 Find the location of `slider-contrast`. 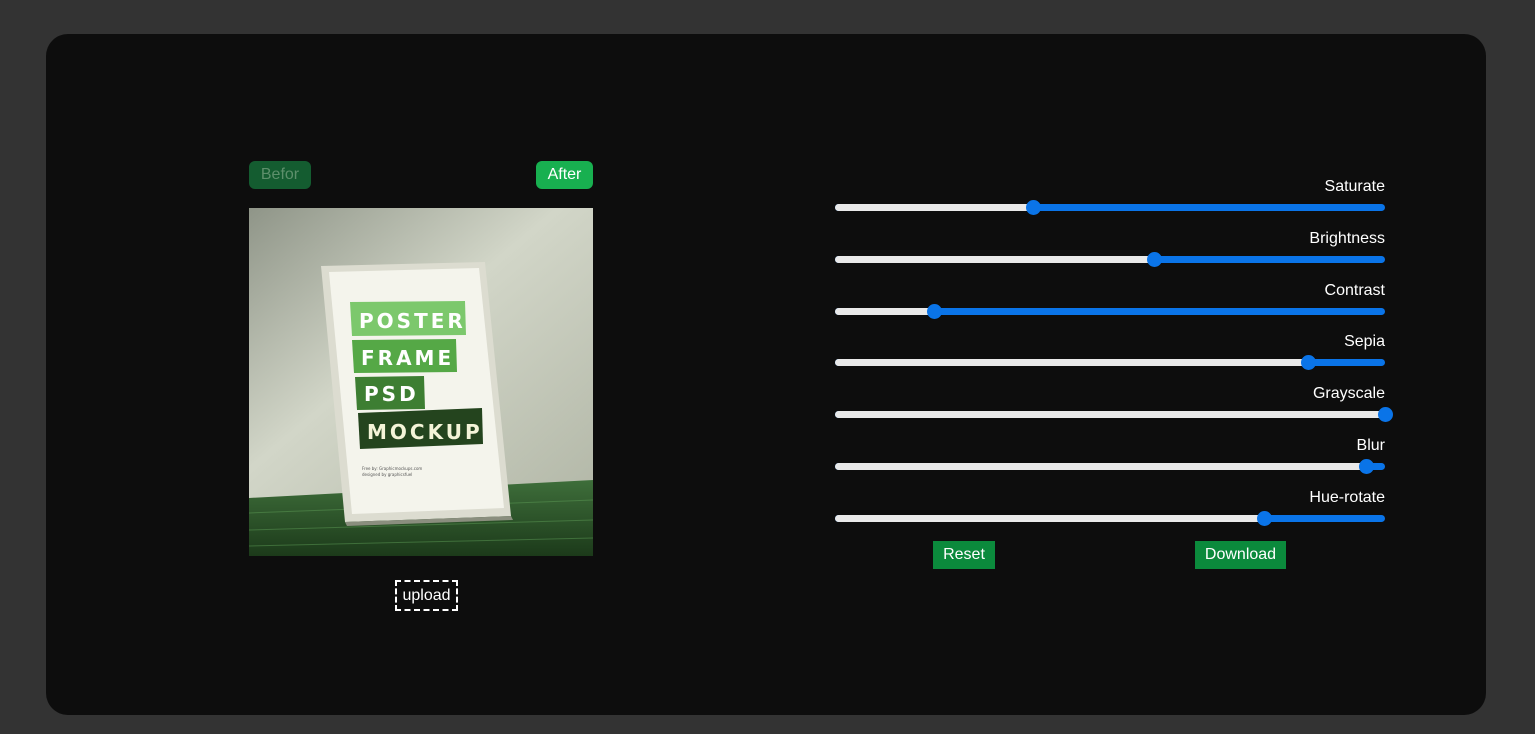

slider-contrast is located at coordinates (1110, 311).